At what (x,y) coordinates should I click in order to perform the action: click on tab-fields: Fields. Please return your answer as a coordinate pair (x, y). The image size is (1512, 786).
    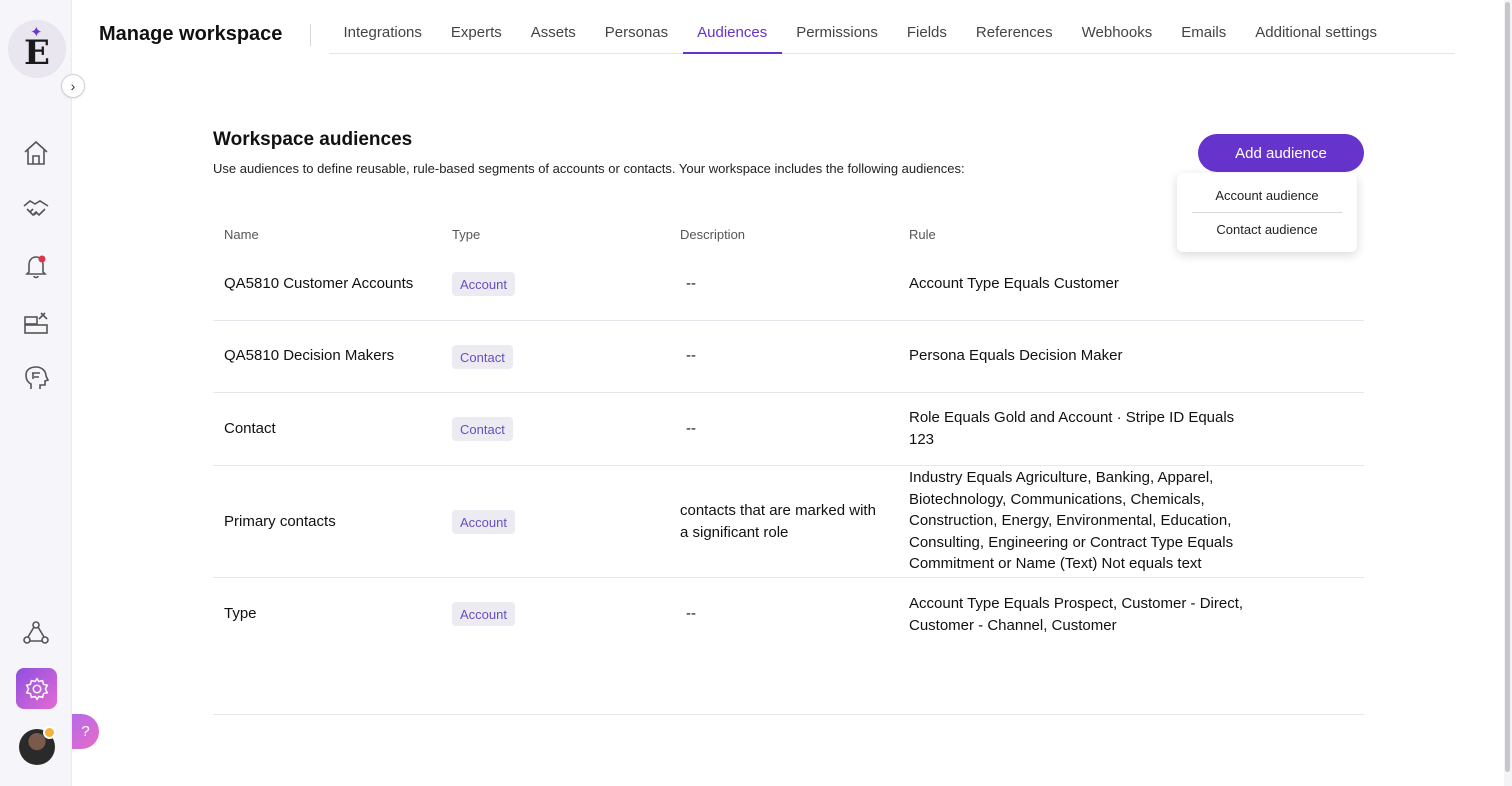
    Looking at the image, I should click on (926, 34).